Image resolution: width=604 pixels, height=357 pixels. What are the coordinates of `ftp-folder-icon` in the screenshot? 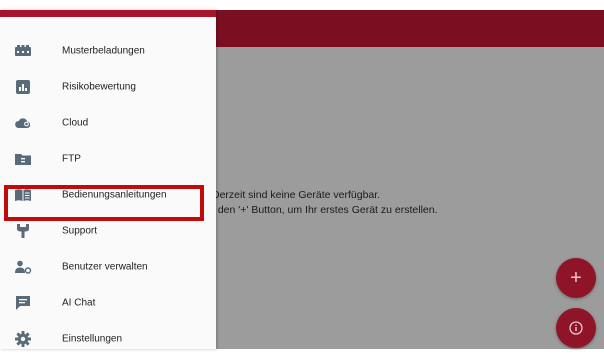 It's located at (23, 159).